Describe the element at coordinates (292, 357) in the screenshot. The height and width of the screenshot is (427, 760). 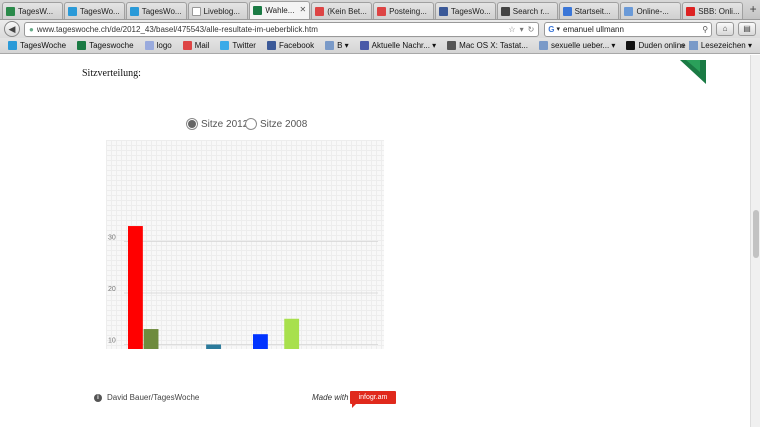
I see `bar-svp` at that location.